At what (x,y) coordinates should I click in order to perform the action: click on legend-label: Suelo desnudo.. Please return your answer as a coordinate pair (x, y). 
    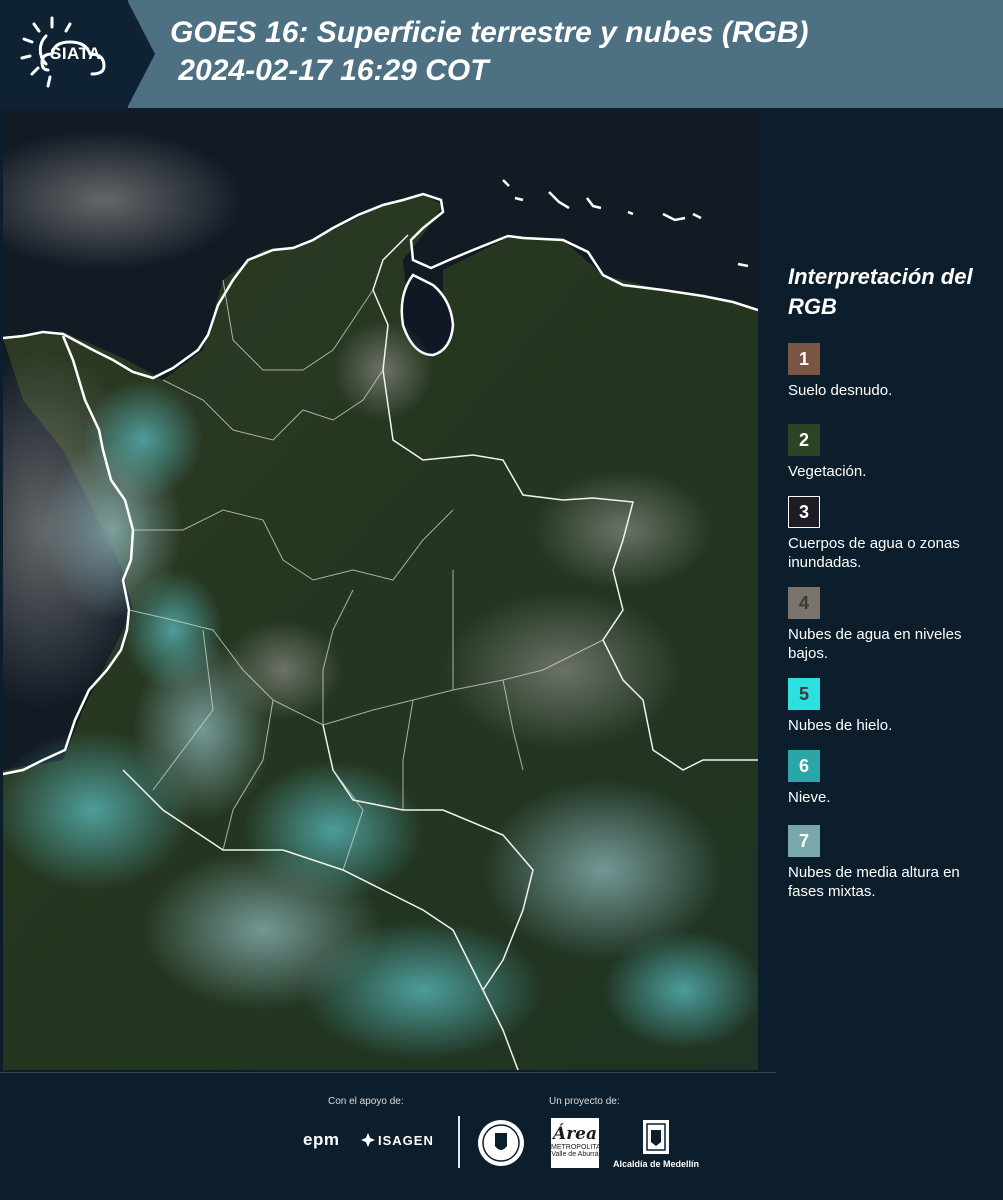
    Looking at the image, I should click on (840, 390).